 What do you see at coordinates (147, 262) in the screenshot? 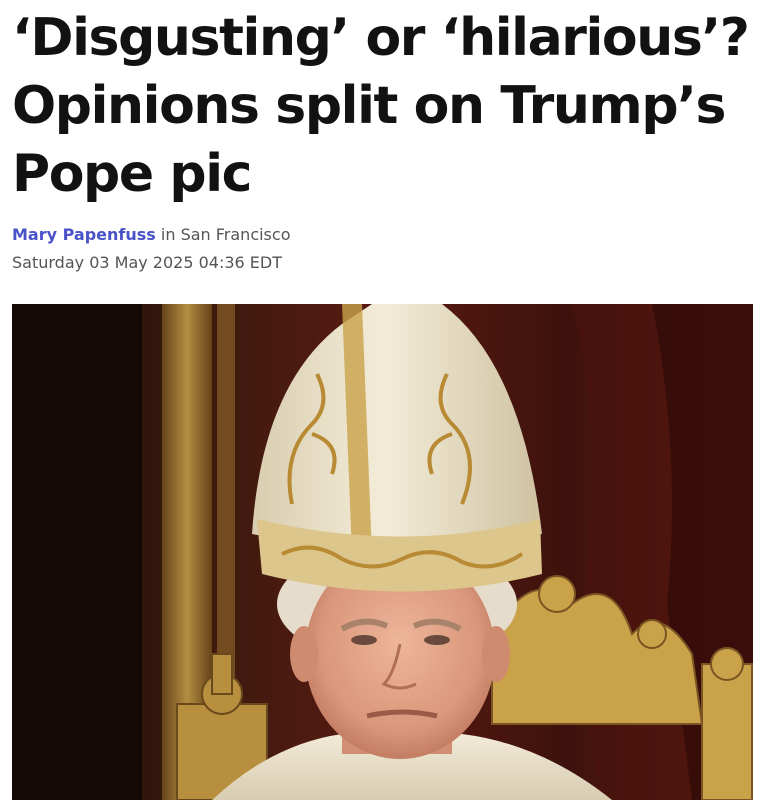
I see `publish-date: Saturday 03 May 2025 04:36 EDT` at bounding box center [147, 262].